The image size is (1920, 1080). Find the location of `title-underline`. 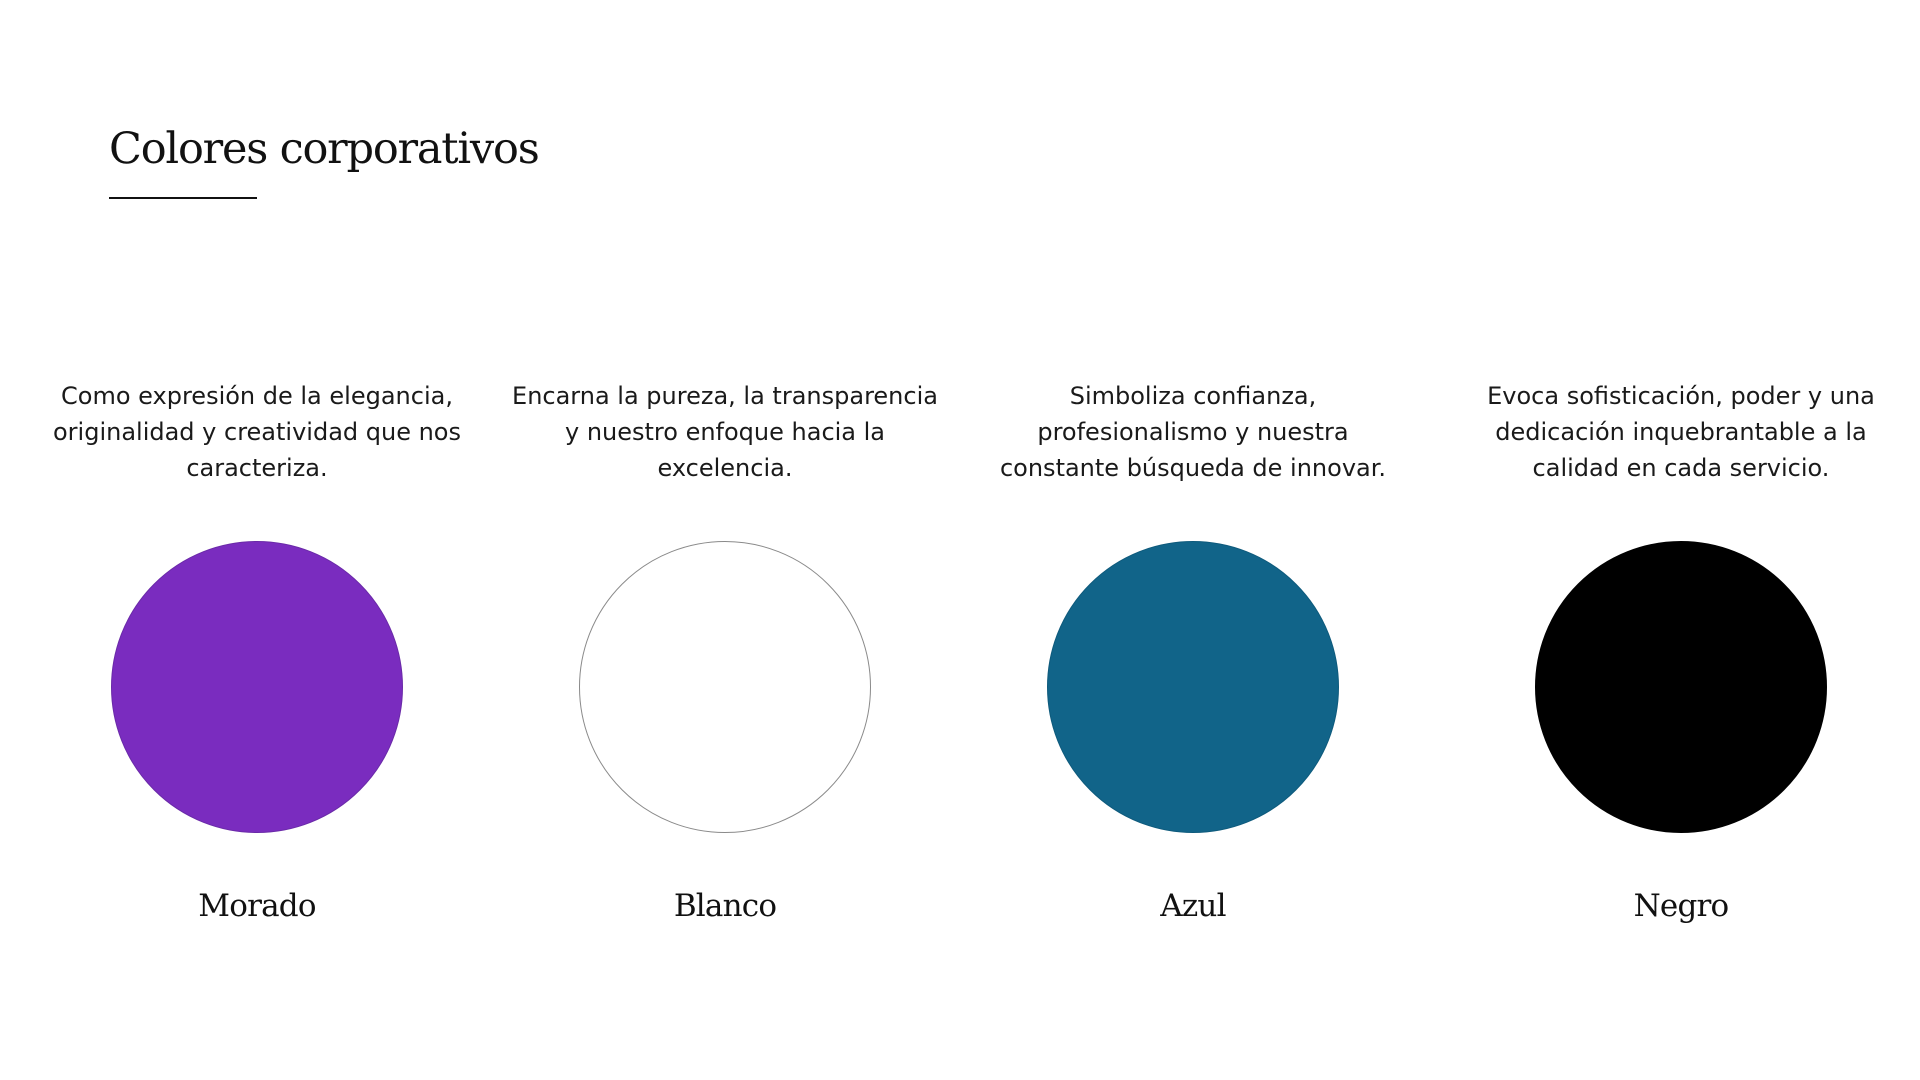

title-underline is located at coordinates (183, 198).